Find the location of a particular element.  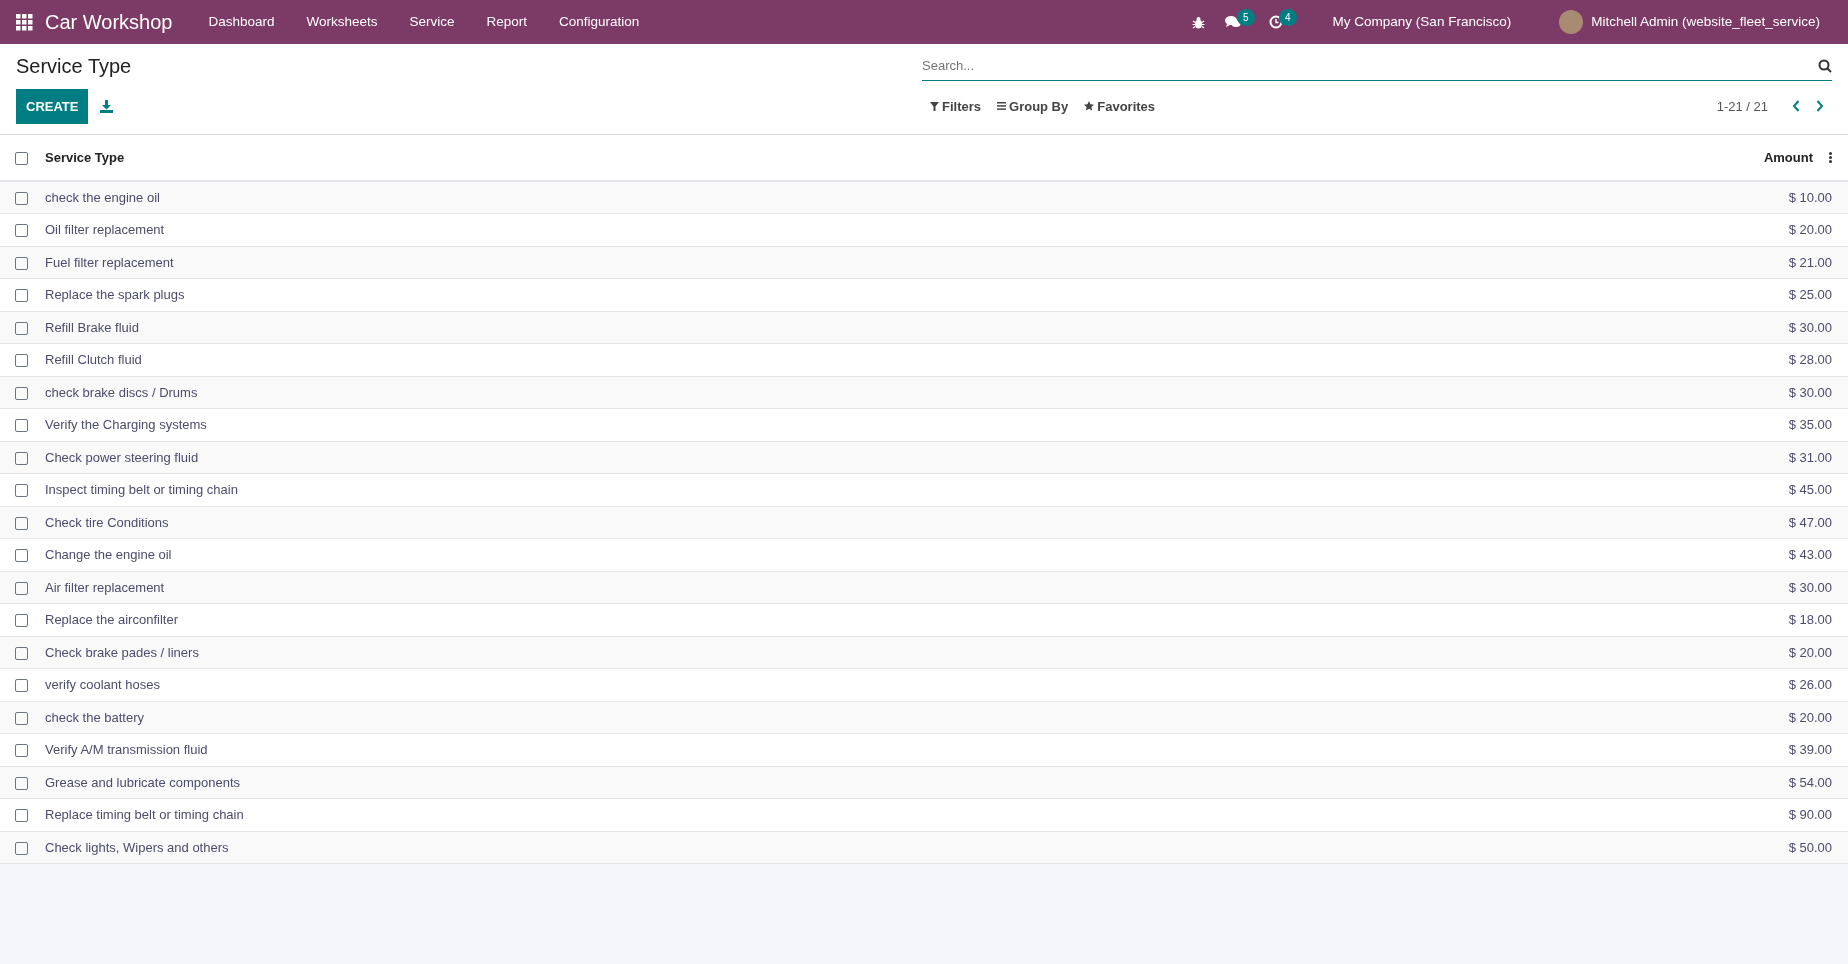

amount-cell: $ 18.00 is located at coordinates (1810, 619).